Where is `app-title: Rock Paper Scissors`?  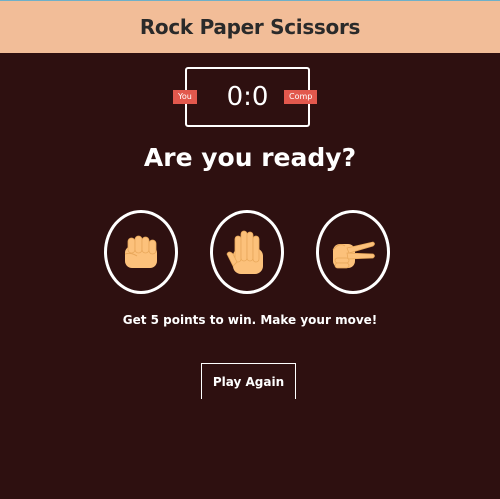
app-title: Rock Paper Scissors is located at coordinates (250, 27).